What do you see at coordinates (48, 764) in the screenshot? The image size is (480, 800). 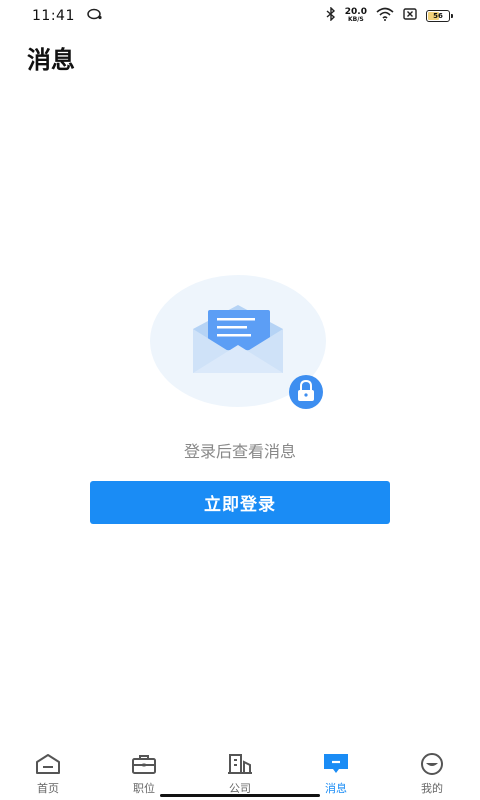 I see `home-icon` at bounding box center [48, 764].